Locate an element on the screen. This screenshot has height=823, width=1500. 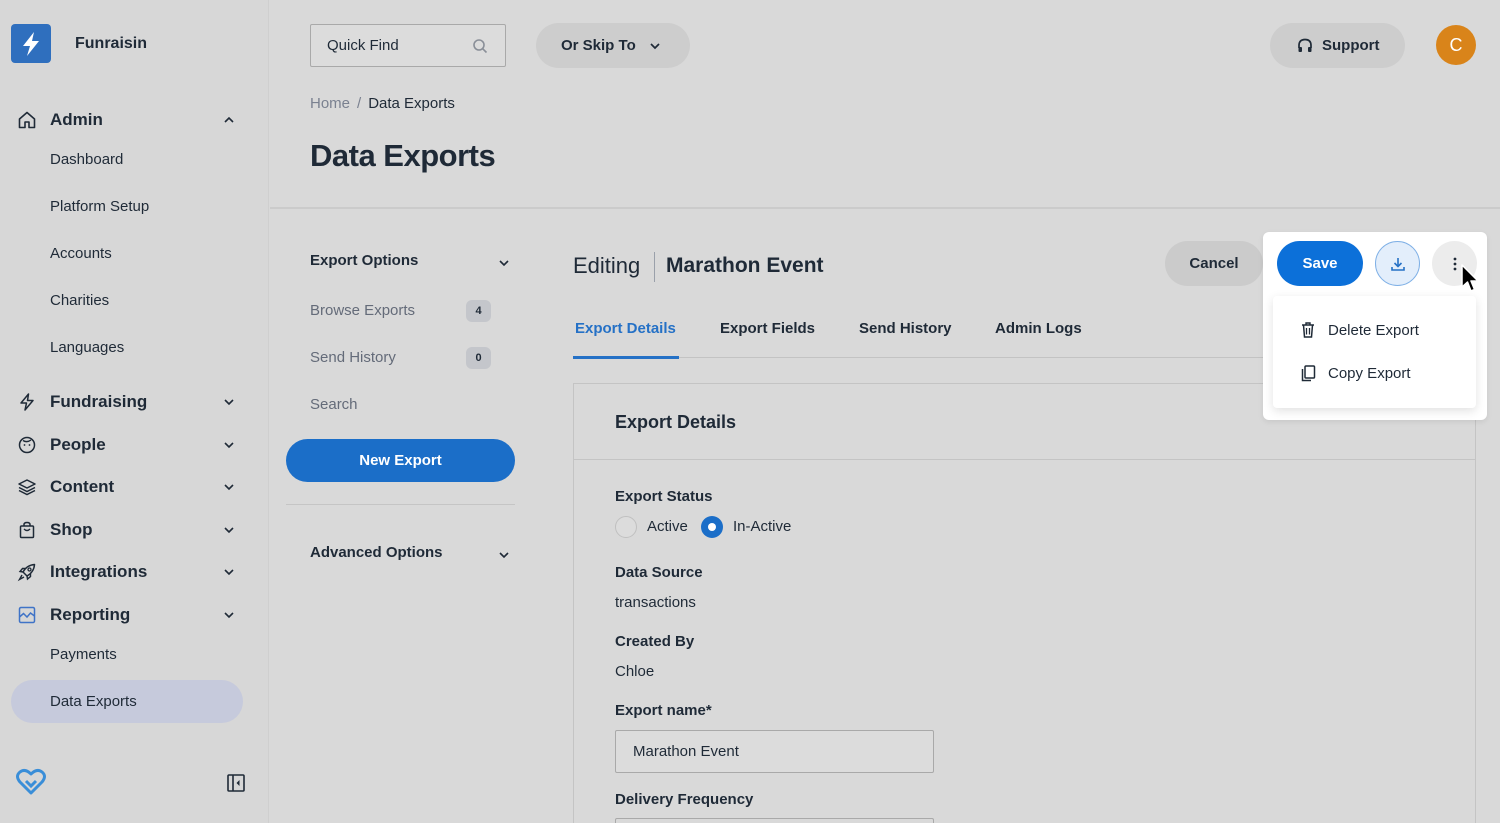
sidebar-section-fundraising: Fundraising is located at coordinates (132, 402).